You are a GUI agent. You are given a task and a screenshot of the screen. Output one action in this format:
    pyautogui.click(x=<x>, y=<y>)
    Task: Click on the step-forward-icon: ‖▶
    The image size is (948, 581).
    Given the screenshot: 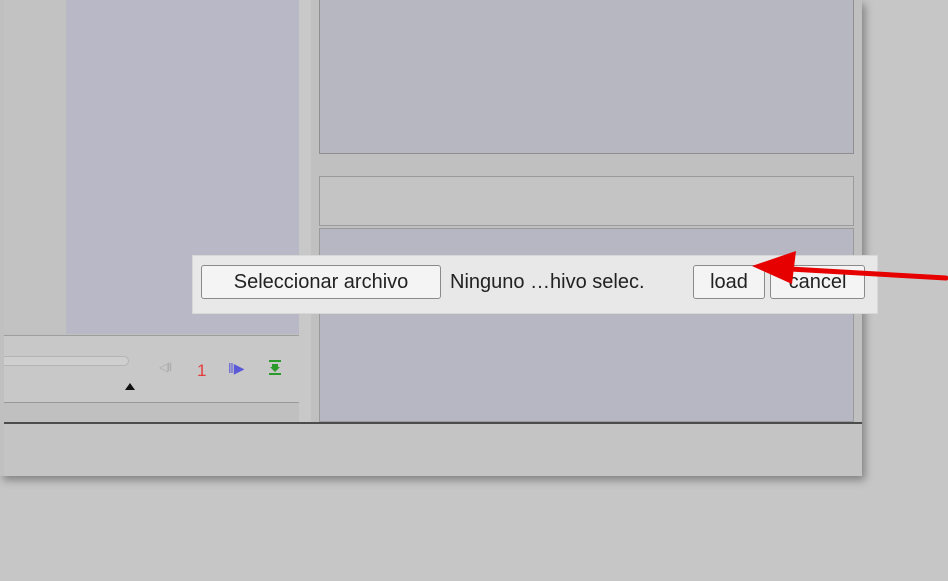 What is the action you would take?
    pyautogui.click(x=236, y=368)
    